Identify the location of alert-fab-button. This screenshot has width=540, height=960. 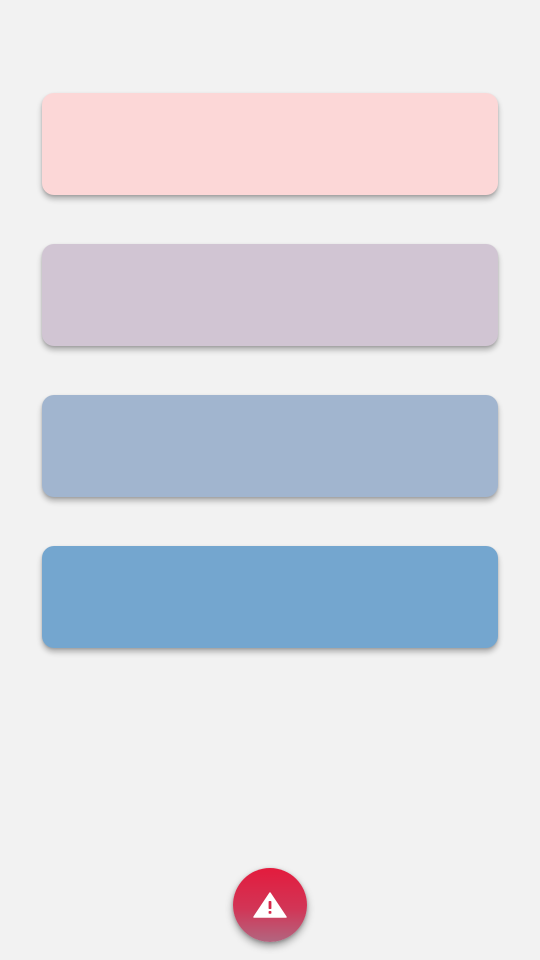
(270, 905).